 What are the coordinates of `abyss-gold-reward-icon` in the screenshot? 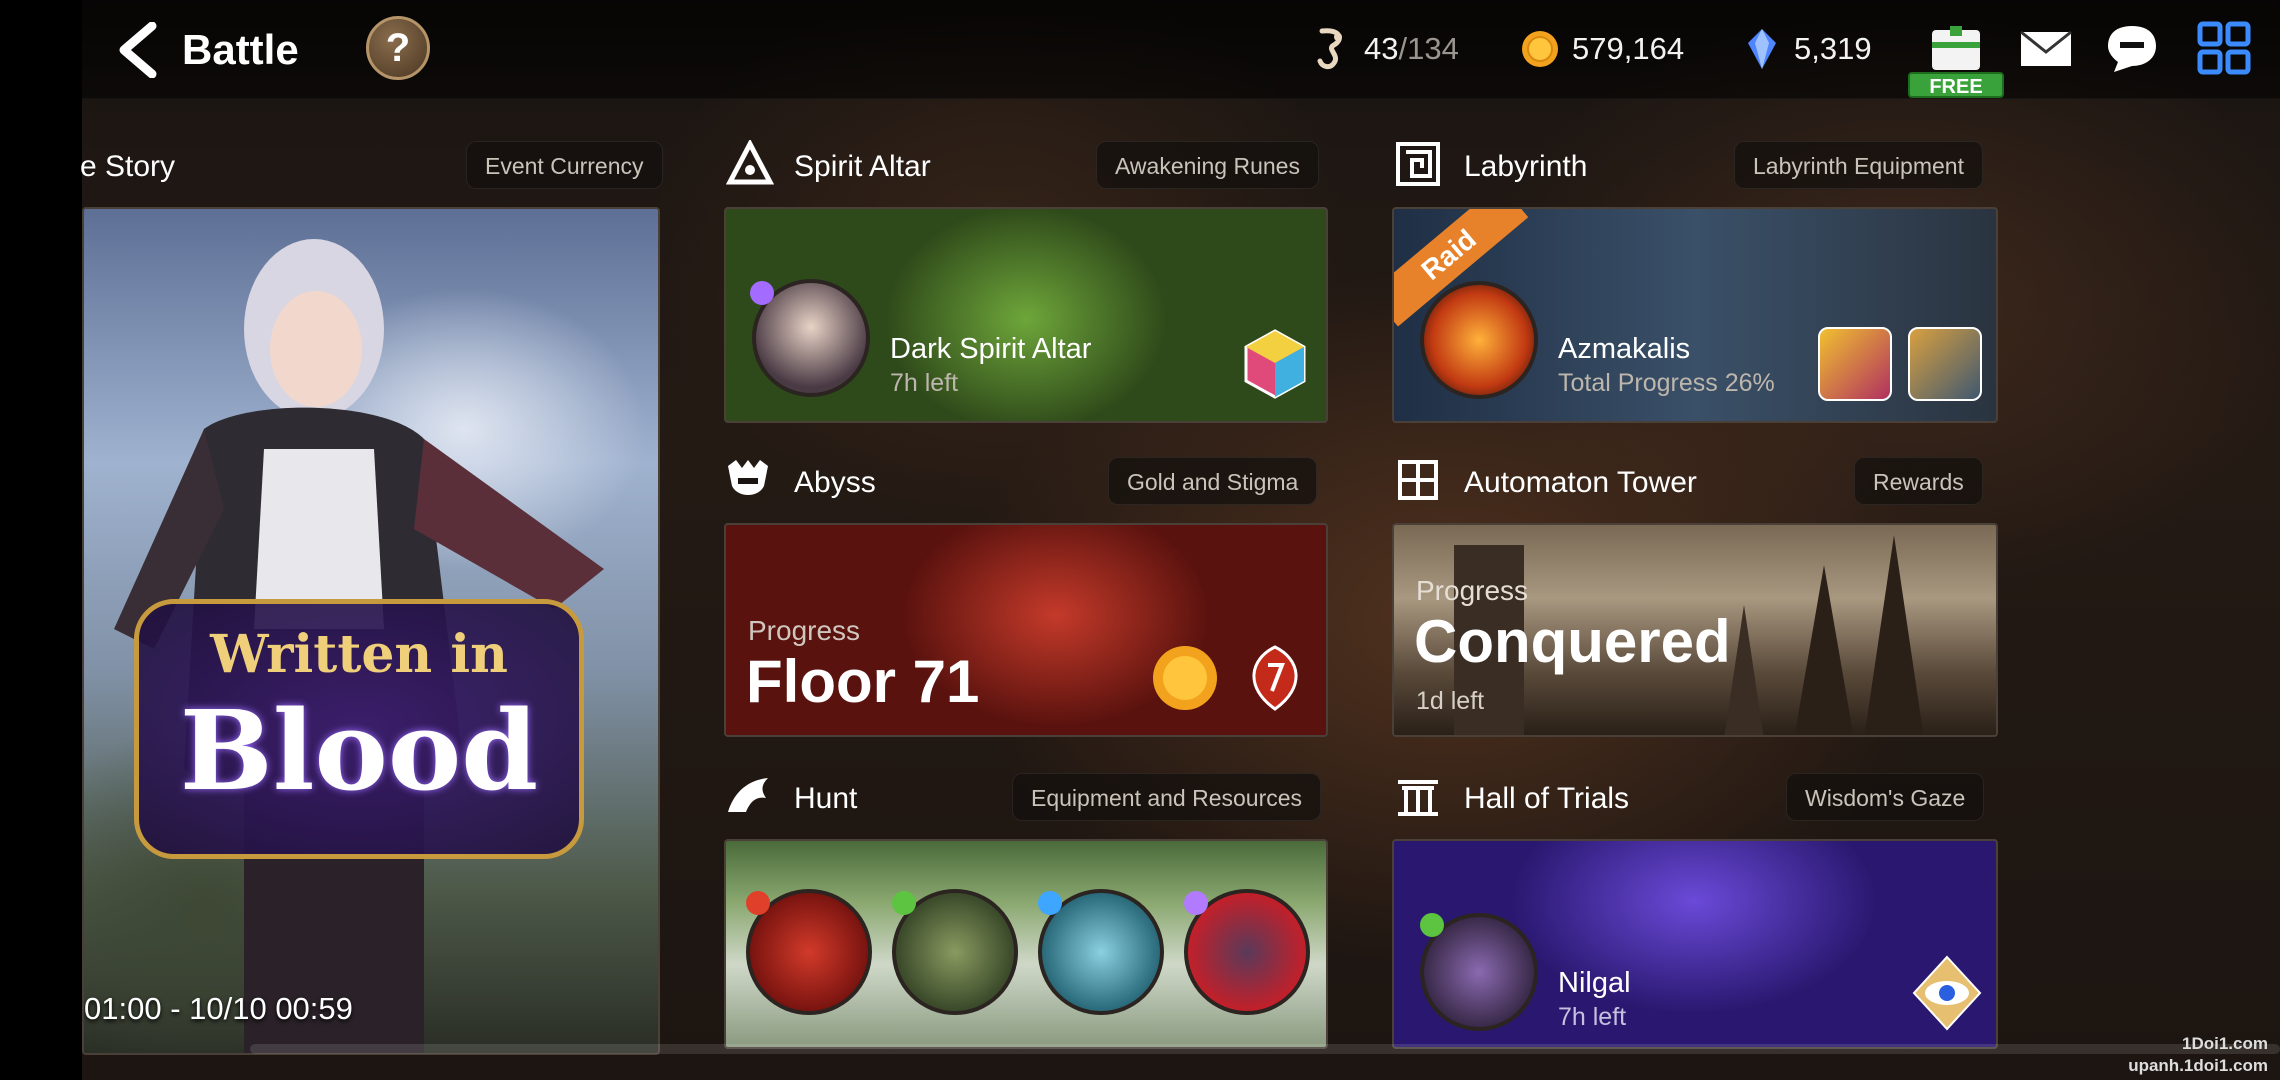 It's located at (1185, 678).